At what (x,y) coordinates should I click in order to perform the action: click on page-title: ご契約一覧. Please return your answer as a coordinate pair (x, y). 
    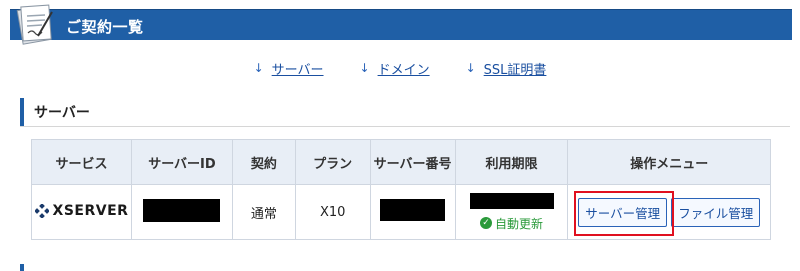
    Looking at the image, I should click on (105, 27).